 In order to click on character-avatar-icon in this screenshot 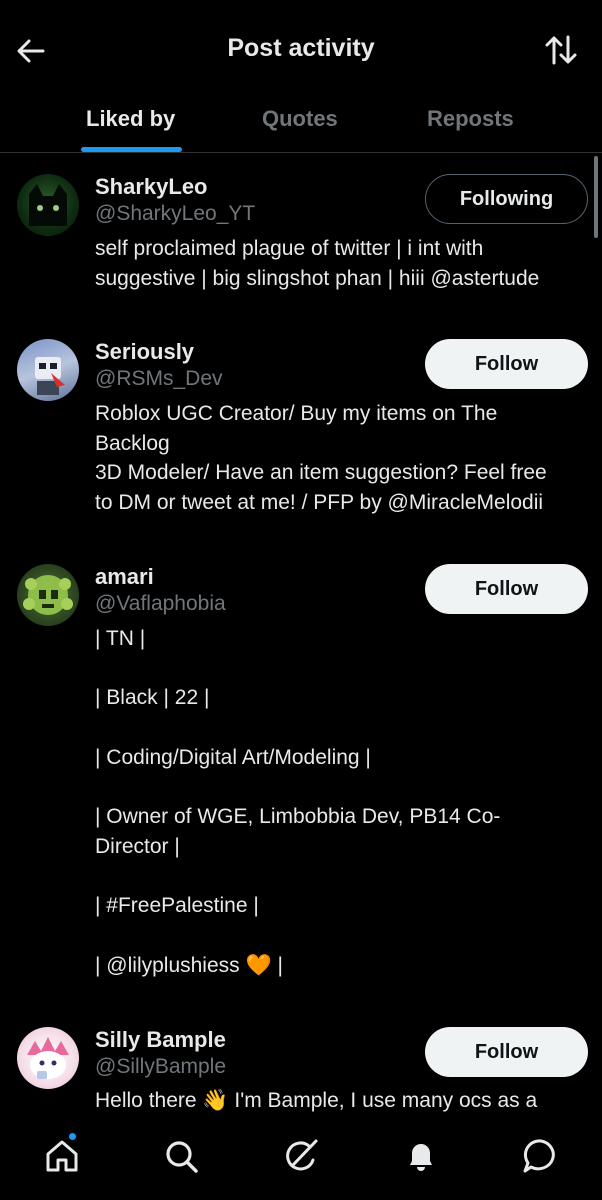, I will do `click(48, 1058)`.